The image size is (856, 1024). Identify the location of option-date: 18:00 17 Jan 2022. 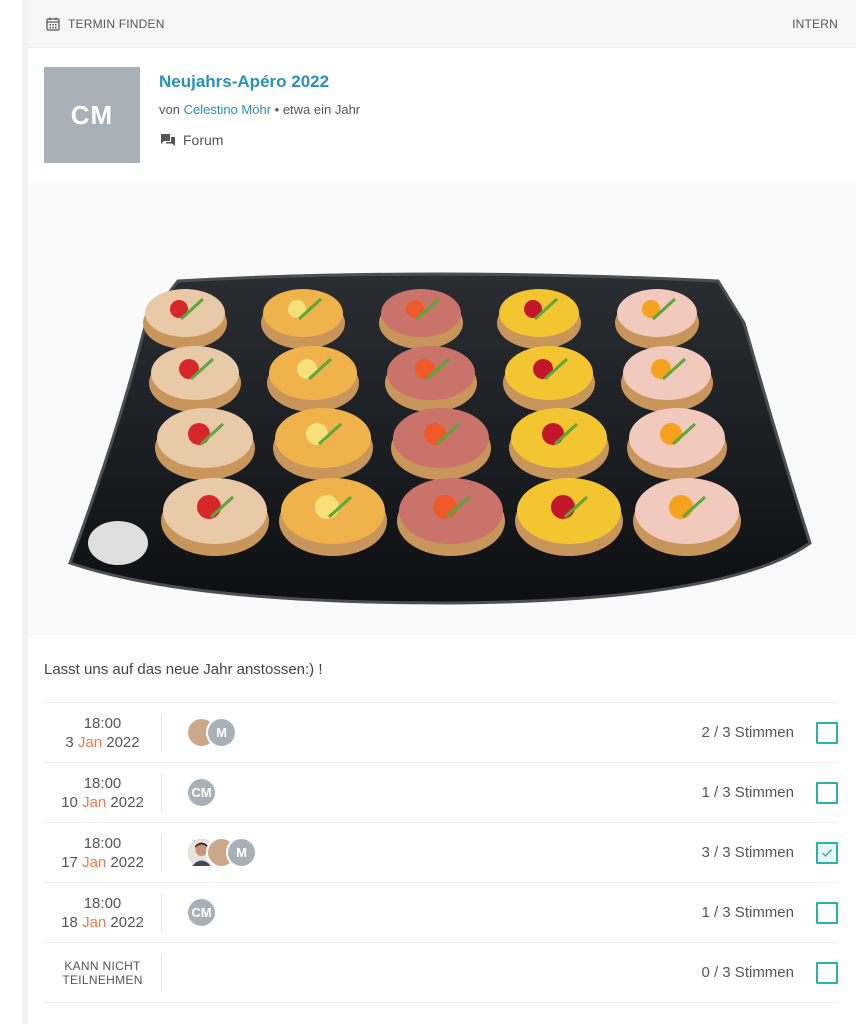
(103, 852).